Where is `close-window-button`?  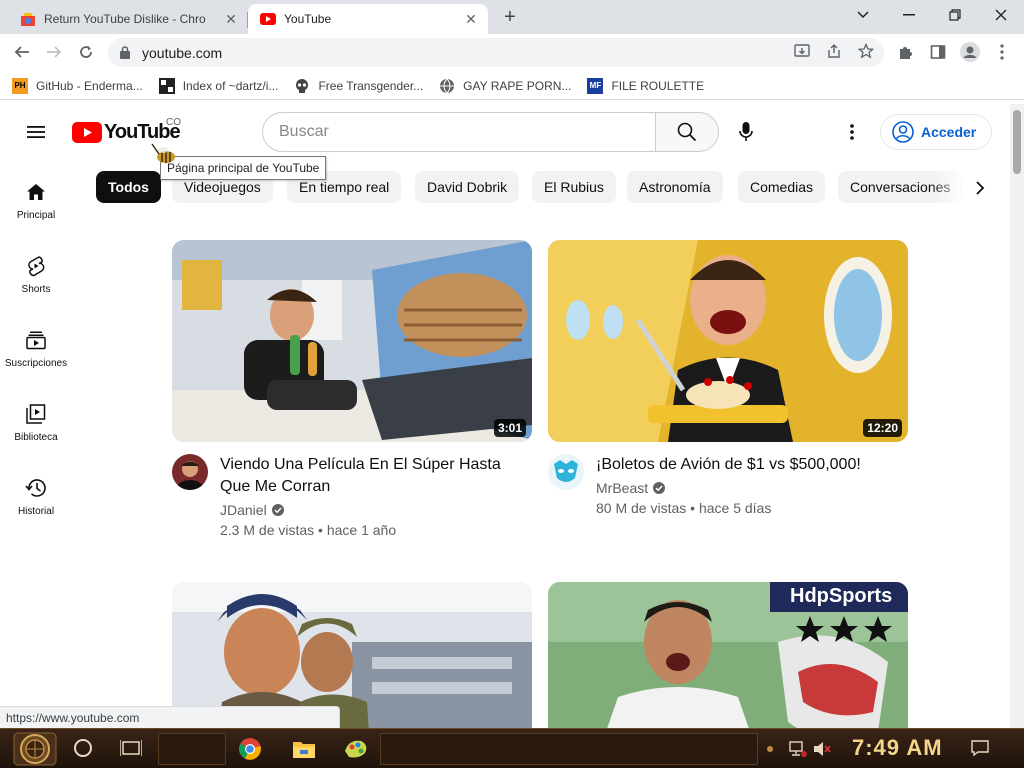
close-window-button is located at coordinates (1001, 15).